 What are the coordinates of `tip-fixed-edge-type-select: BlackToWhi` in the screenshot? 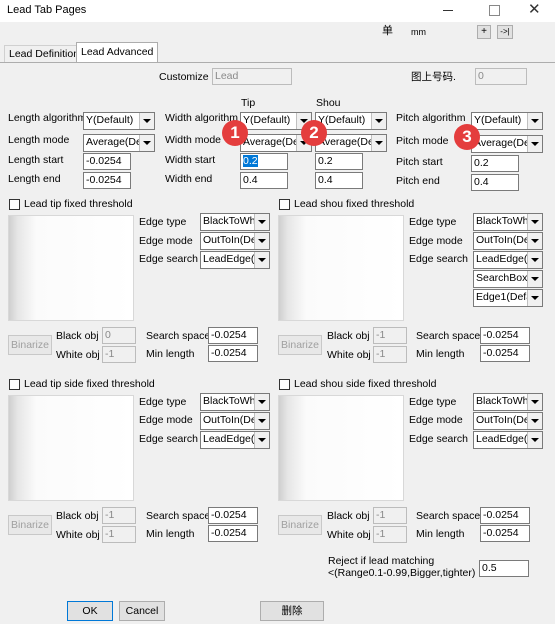 It's located at (235, 222).